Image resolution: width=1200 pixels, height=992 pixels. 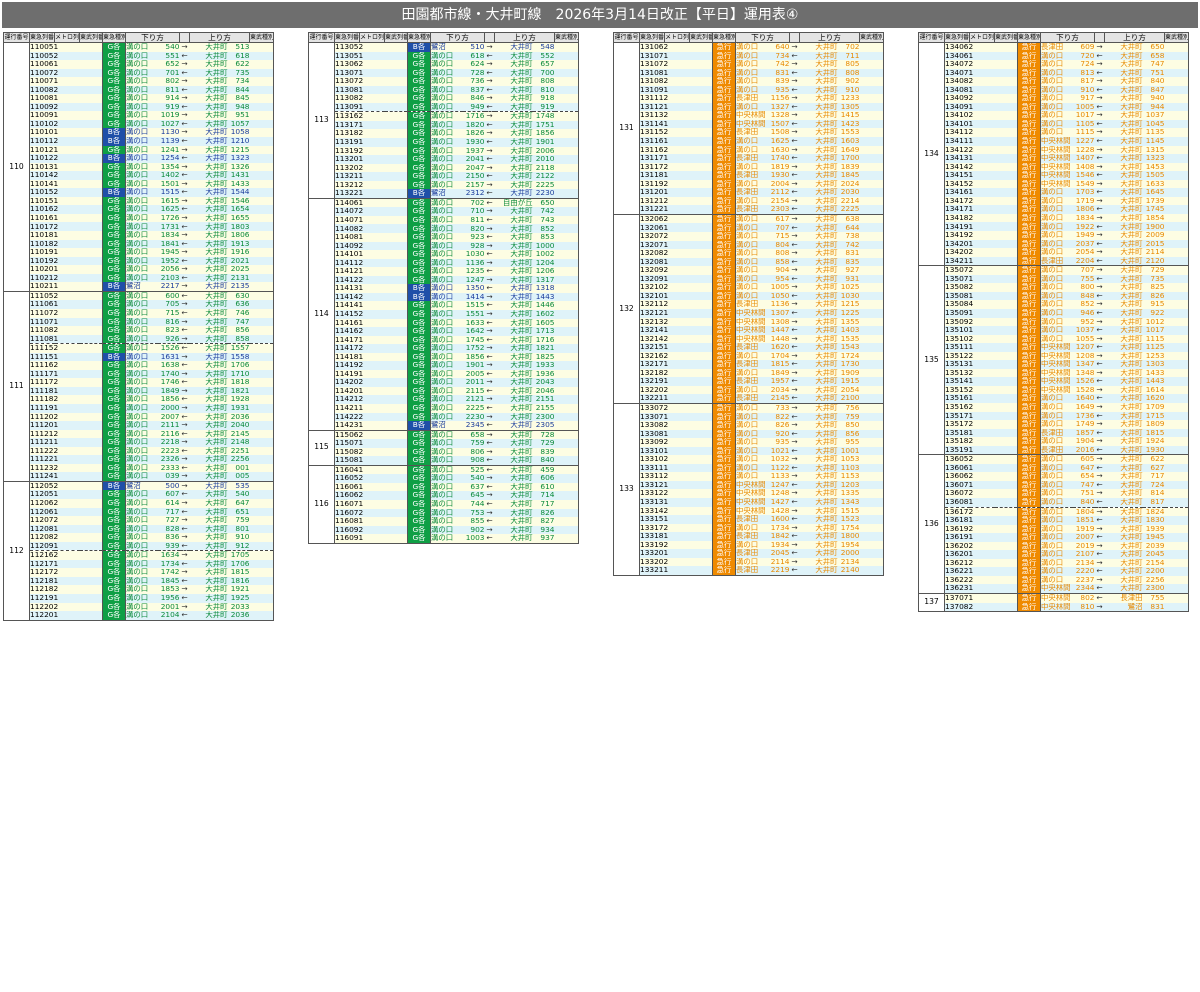 What do you see at coordinates (168, 133) in the screenshot?
I see `from-time: 1130` at bounding box center [168, 133].